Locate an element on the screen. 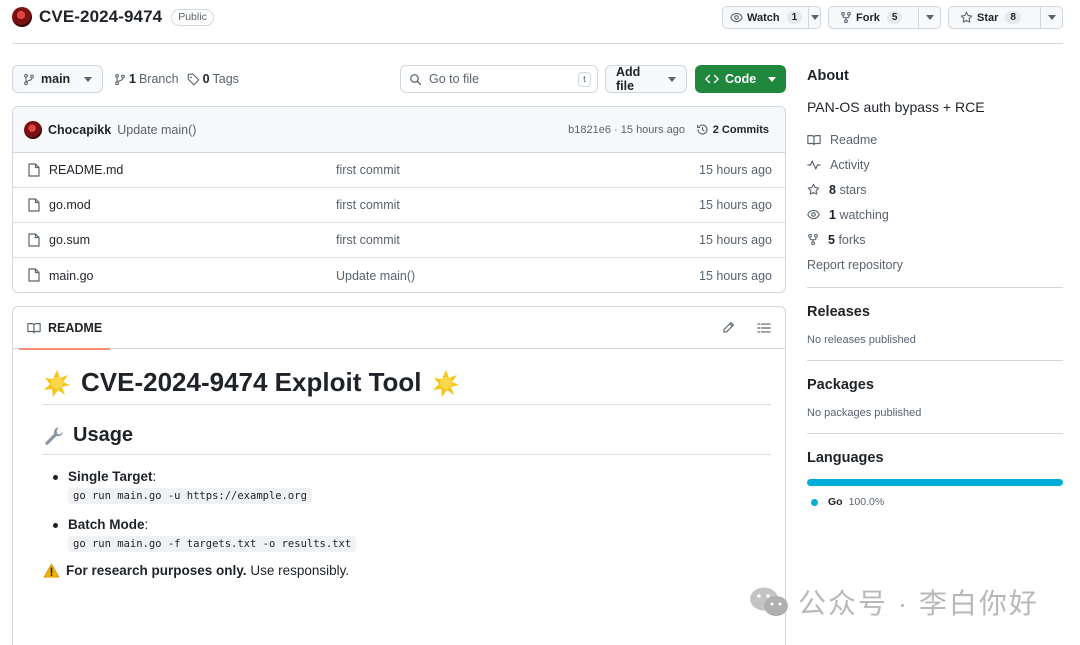 This screenshot has width=1080, height=645. fork-count: 5 is located at coordinates (894, 17).